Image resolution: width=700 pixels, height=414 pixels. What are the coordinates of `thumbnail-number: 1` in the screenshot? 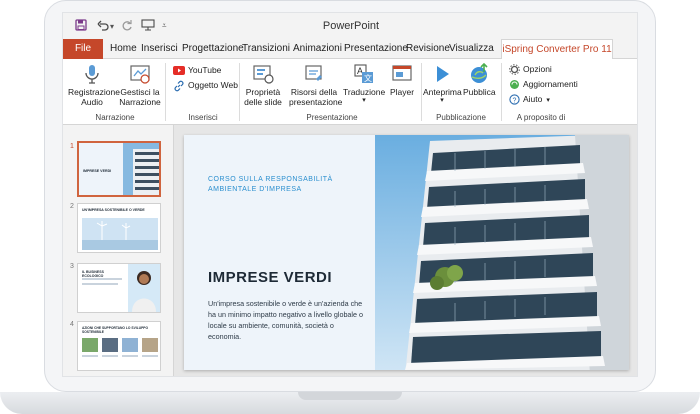 It's located at (72, 146).